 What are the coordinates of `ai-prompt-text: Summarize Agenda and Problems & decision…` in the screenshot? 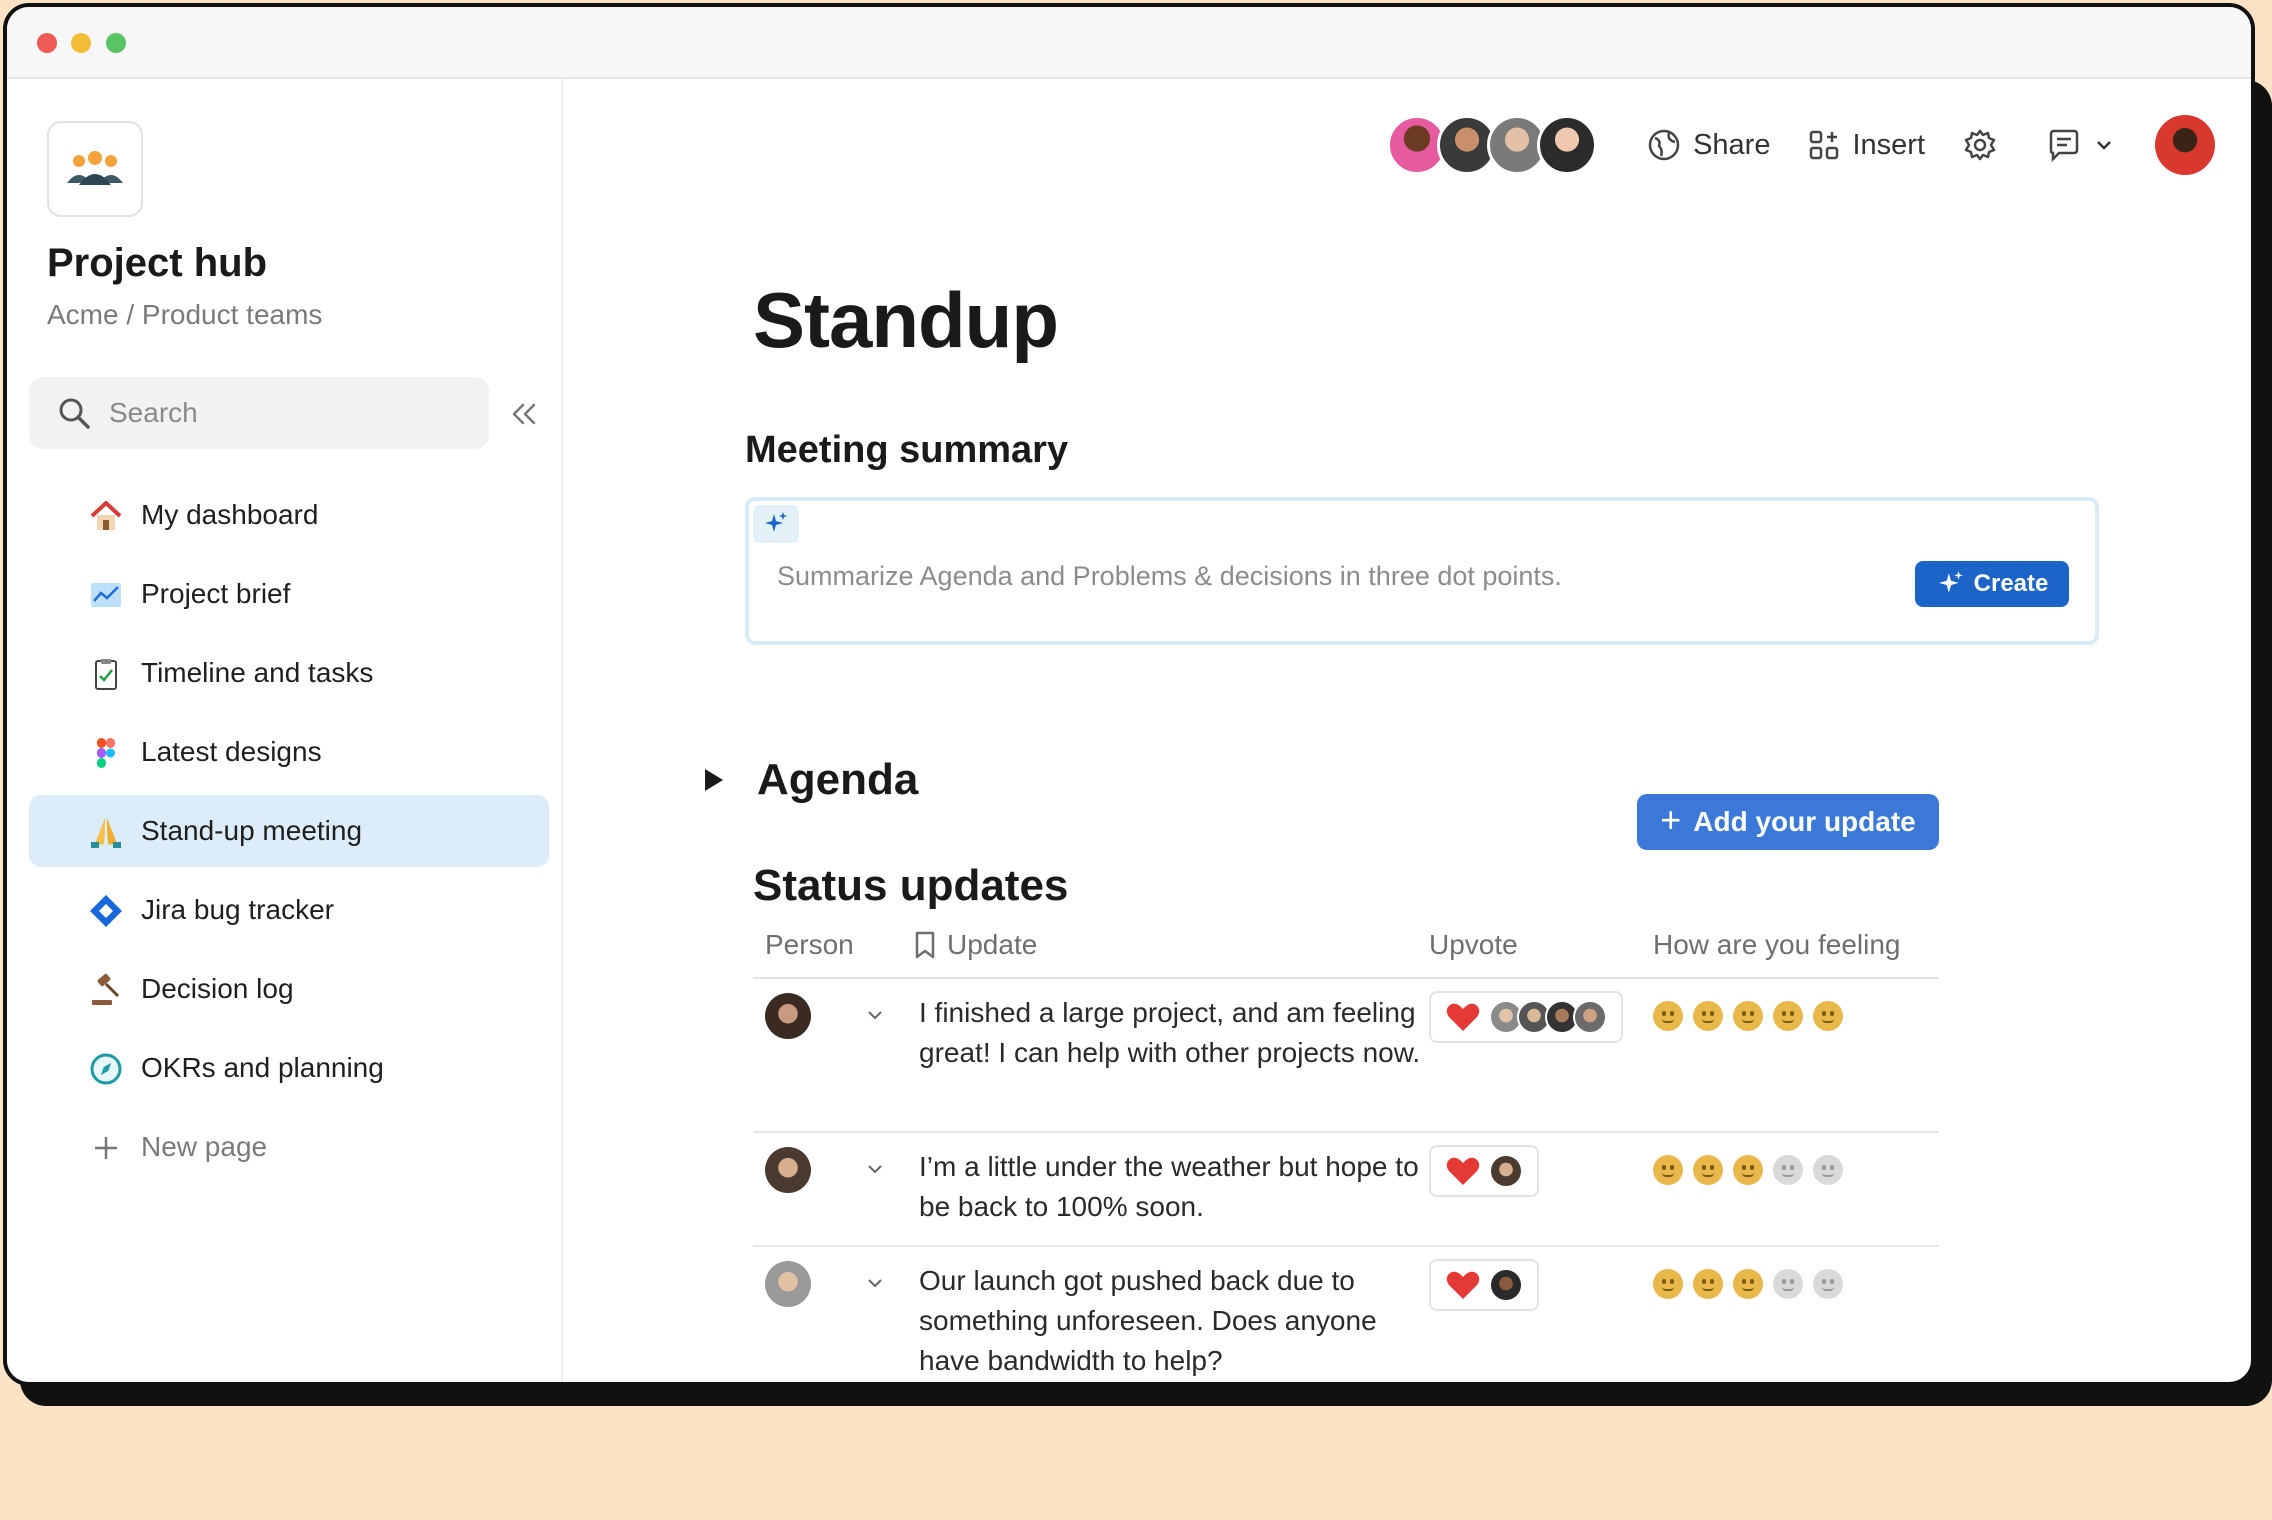 It's located at (1169, 576).